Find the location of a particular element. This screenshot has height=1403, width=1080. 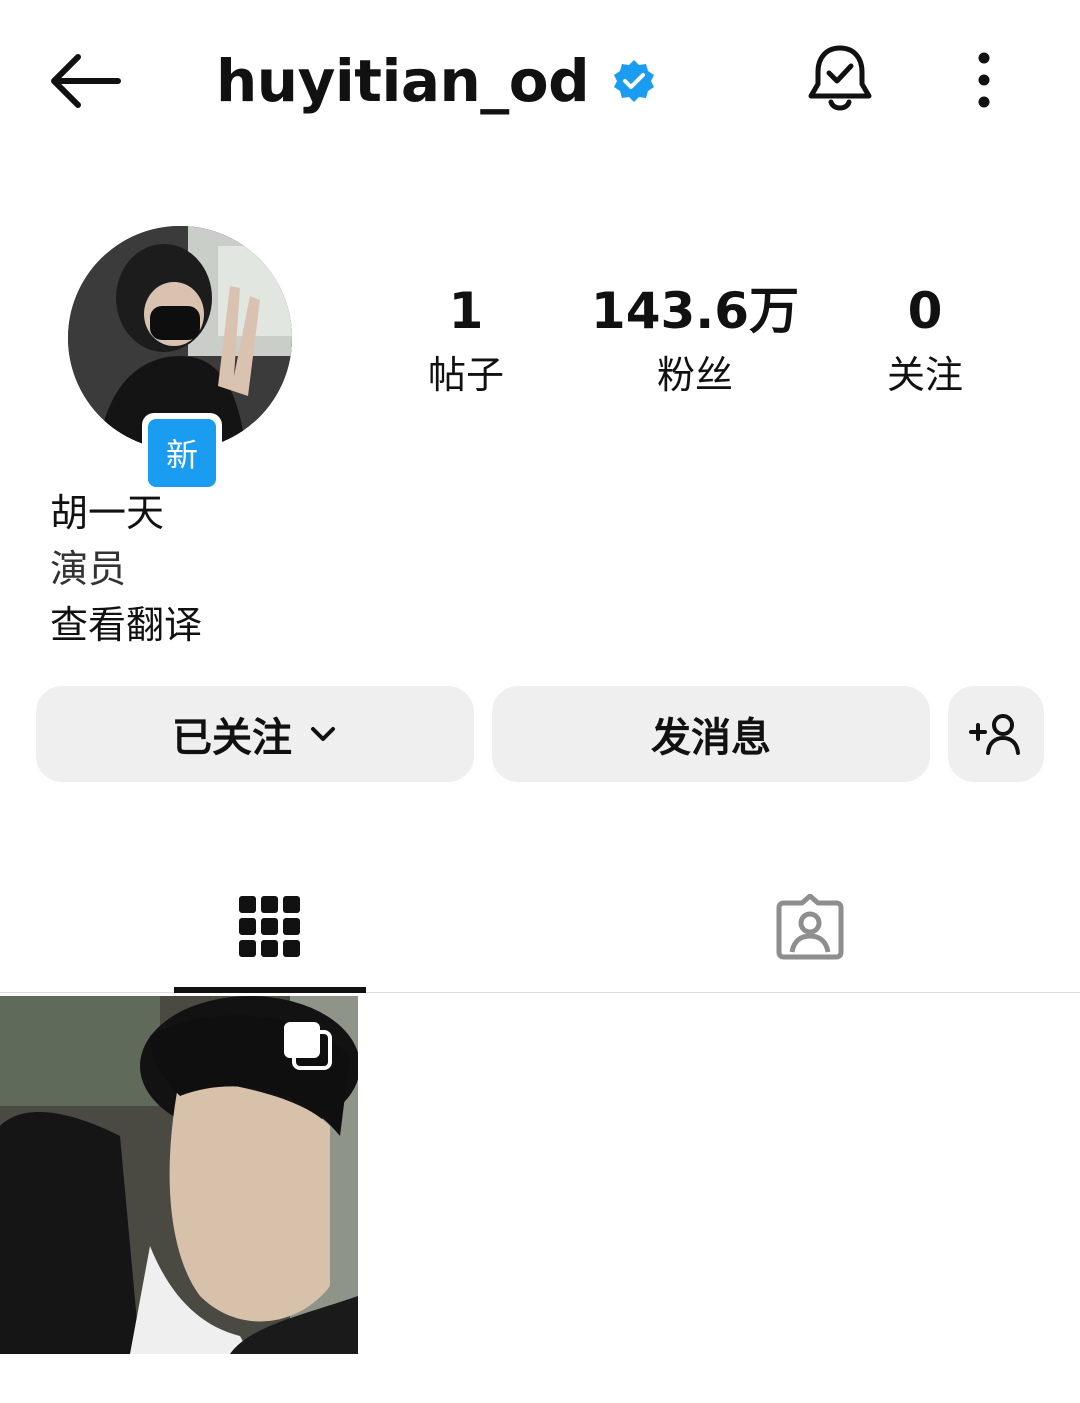

username: huyitian_od is located at coordinates (403, 81).